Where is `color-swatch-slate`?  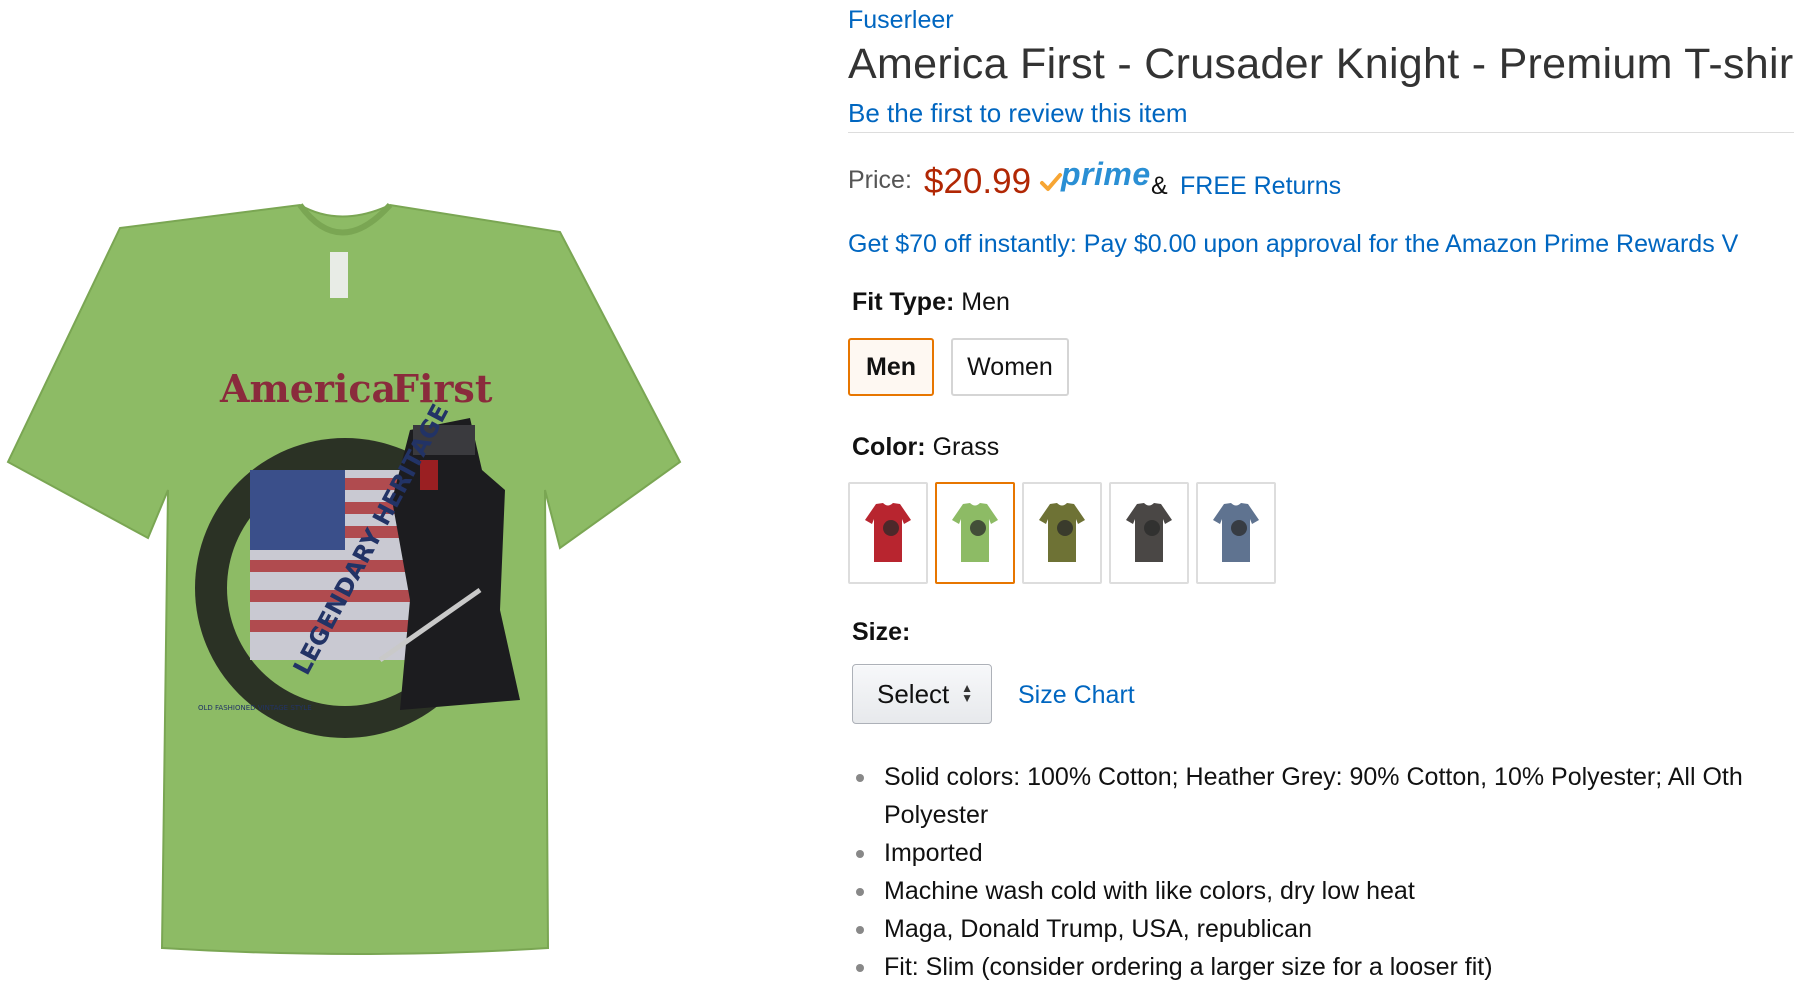
color-swatch-slate is located at coordinates (1236, 533).